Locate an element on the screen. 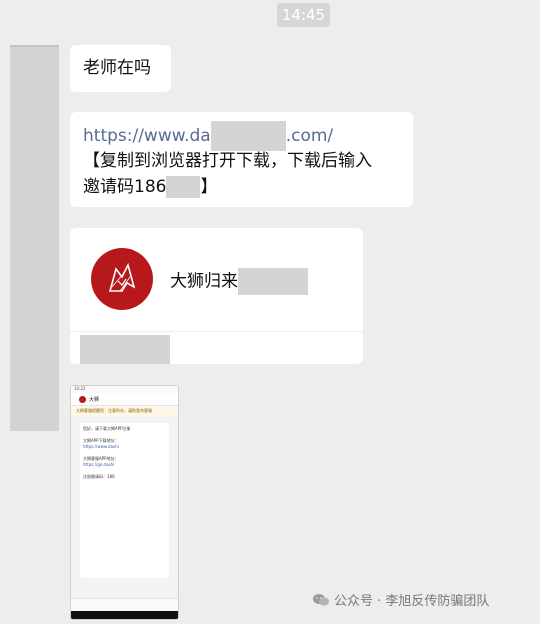 Image resolution: width=540 pixels, height=624 pixels. message-timestamp: 14:45 is located at coordinates (303, 15).